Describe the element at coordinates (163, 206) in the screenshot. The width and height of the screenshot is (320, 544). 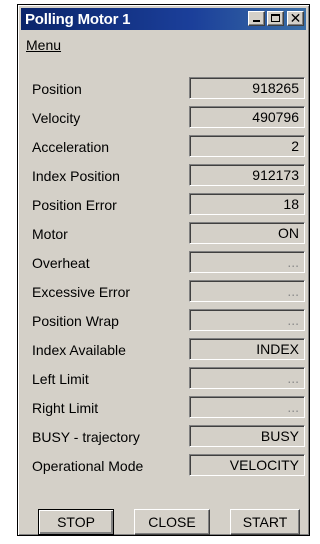
I see `row-position-error: Position Error 18` at that location.